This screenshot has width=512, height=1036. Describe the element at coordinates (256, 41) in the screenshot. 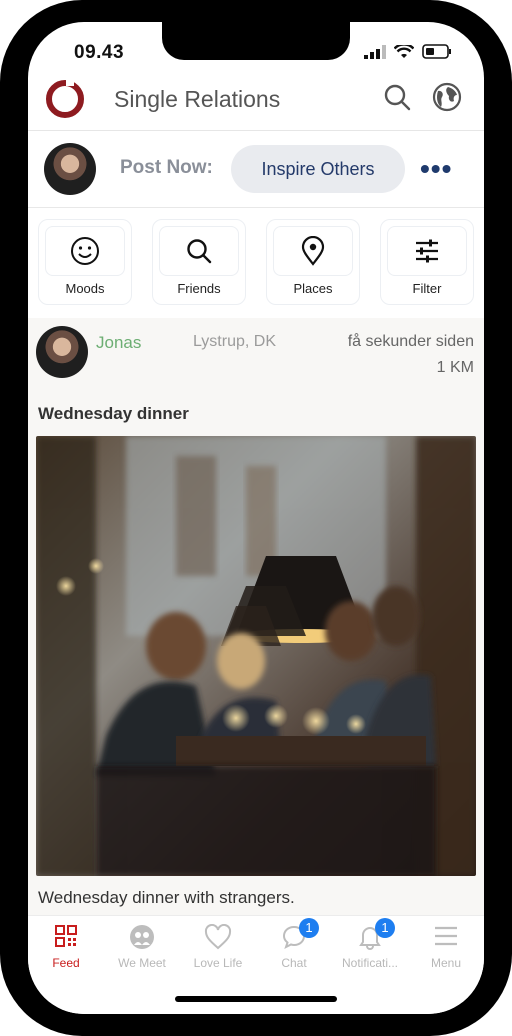

I see `notch` at that location.